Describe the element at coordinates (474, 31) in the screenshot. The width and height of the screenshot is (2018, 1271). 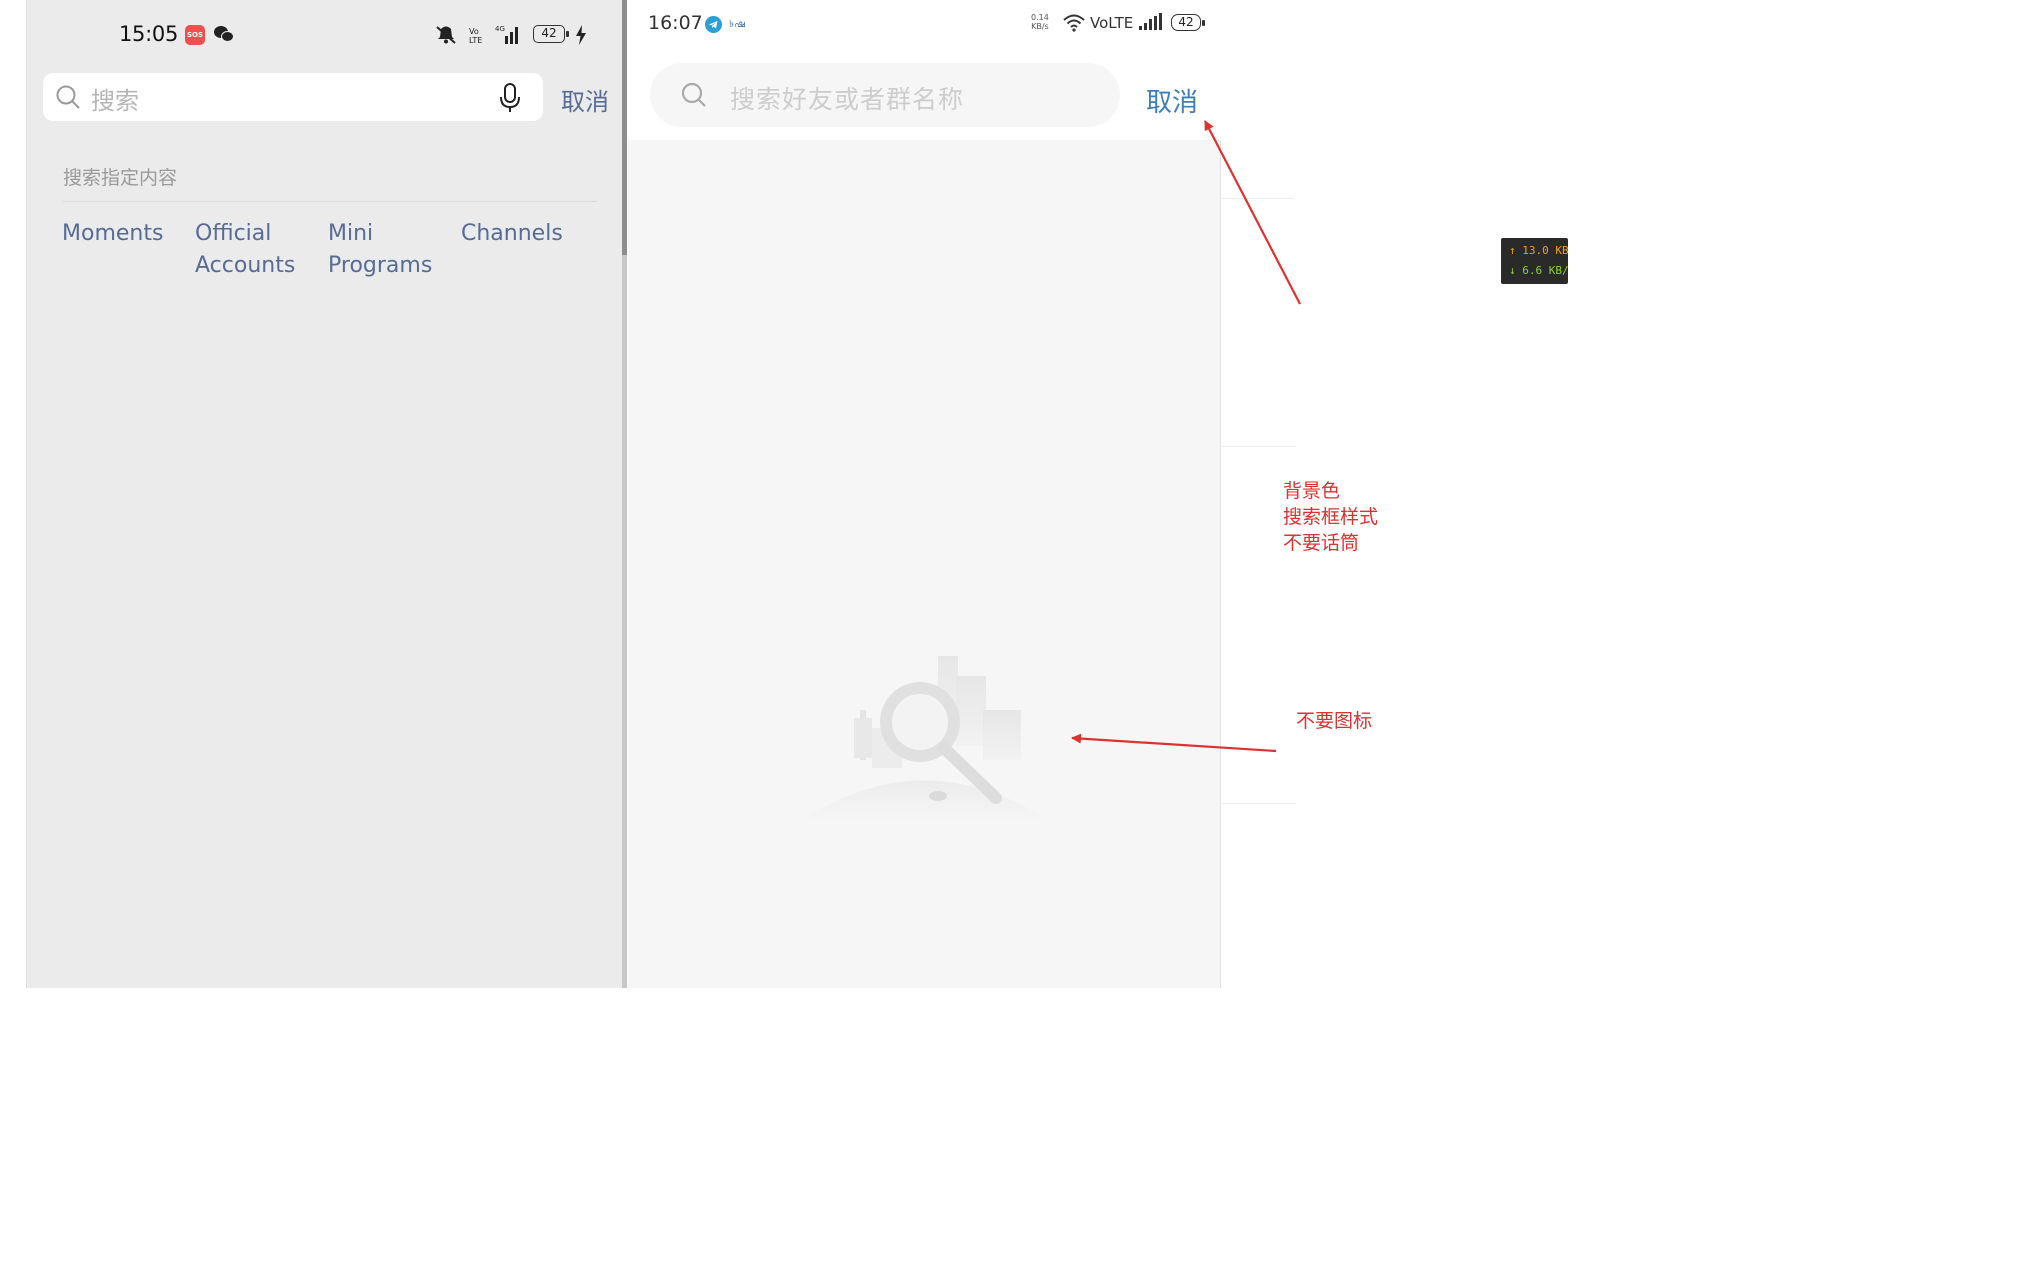
I see `svg-text: Vo` at that location.